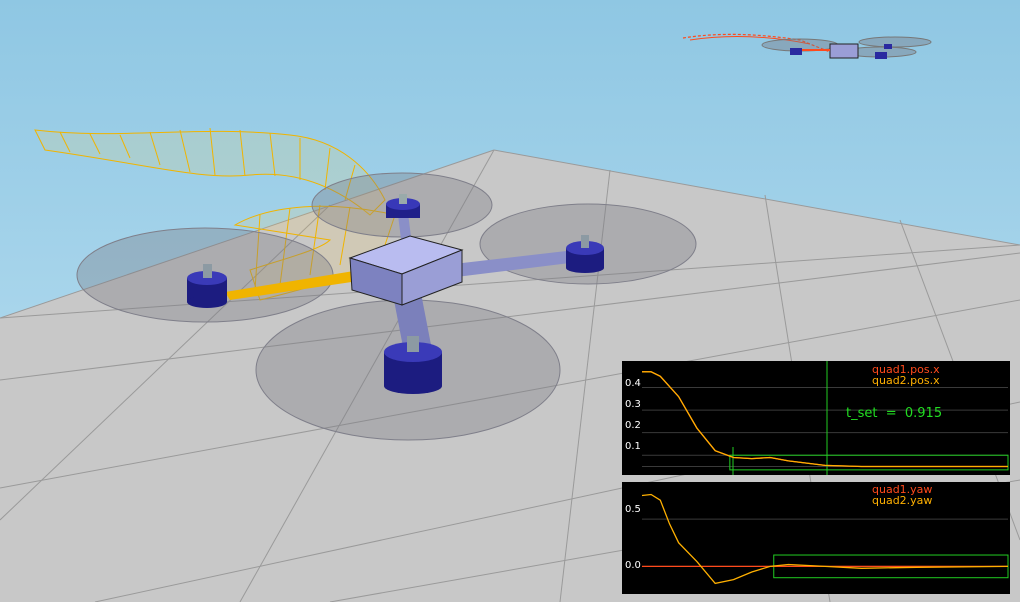 Image resolution: width=1020 pixels, height=602 pixels. I want to click on yaw-plot: 0.5 0.0 quad1.yaw quad2.yaw, so click(816, 538).